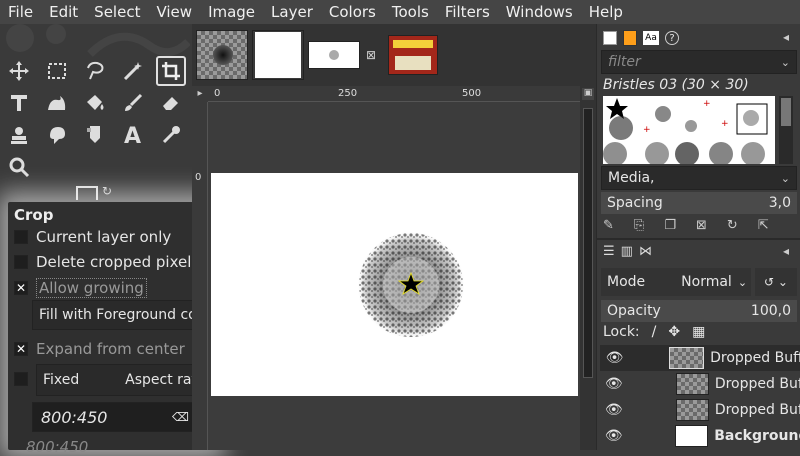  I want to click on layer-mode-dropdown: Mode Normal ⌄, so click(676, 282).